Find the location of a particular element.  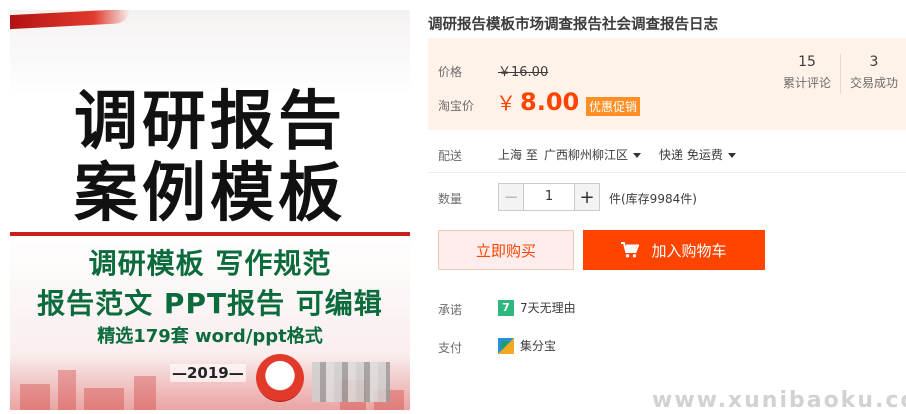

image-subtitle-3: 精选179套 word/ppt格式 is located at coordinates (210, 336).